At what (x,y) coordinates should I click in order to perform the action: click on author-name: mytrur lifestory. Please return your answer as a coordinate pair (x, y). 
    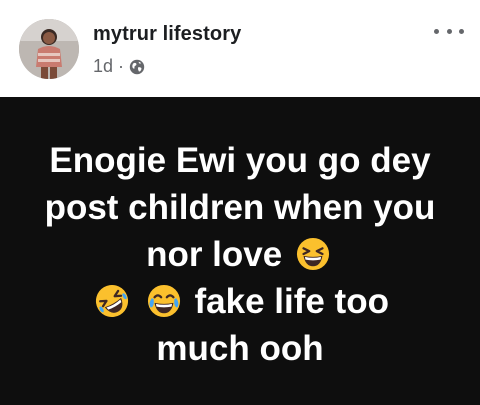
    Looking at the image, I should click on (167, 34).